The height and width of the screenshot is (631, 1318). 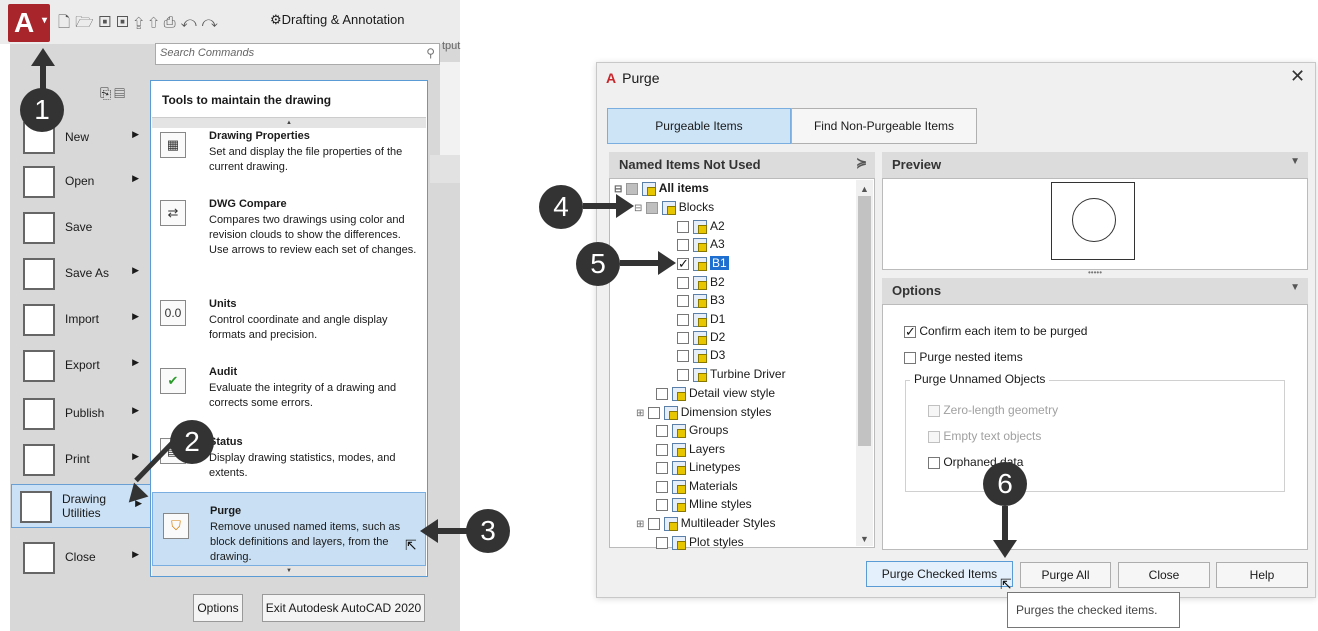 I want to click on close-icon: ✕, so click(x=1297, y=76).